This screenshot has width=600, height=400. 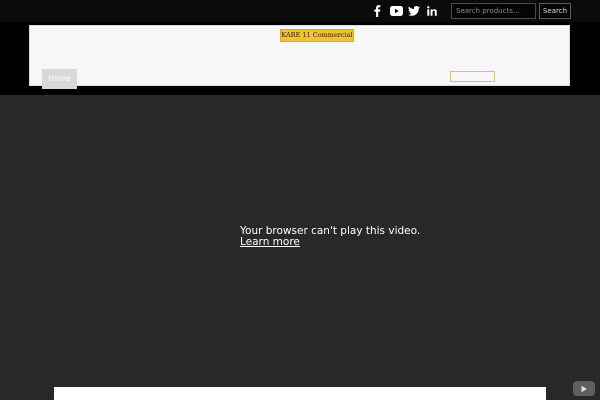 What do you see at coordinates (472, 76) in the screenshot?
I see `nav-item-highlighted` at bounding box center [472, 76].